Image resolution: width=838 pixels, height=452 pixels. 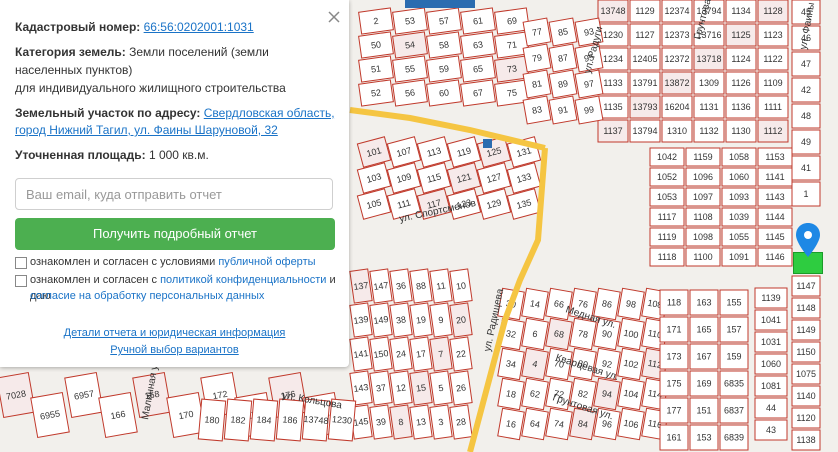 What do you see at coordinates (773, 11) in the screenshot?
I see `cadastral-plot: 1128` at bounding box center [773, 11].